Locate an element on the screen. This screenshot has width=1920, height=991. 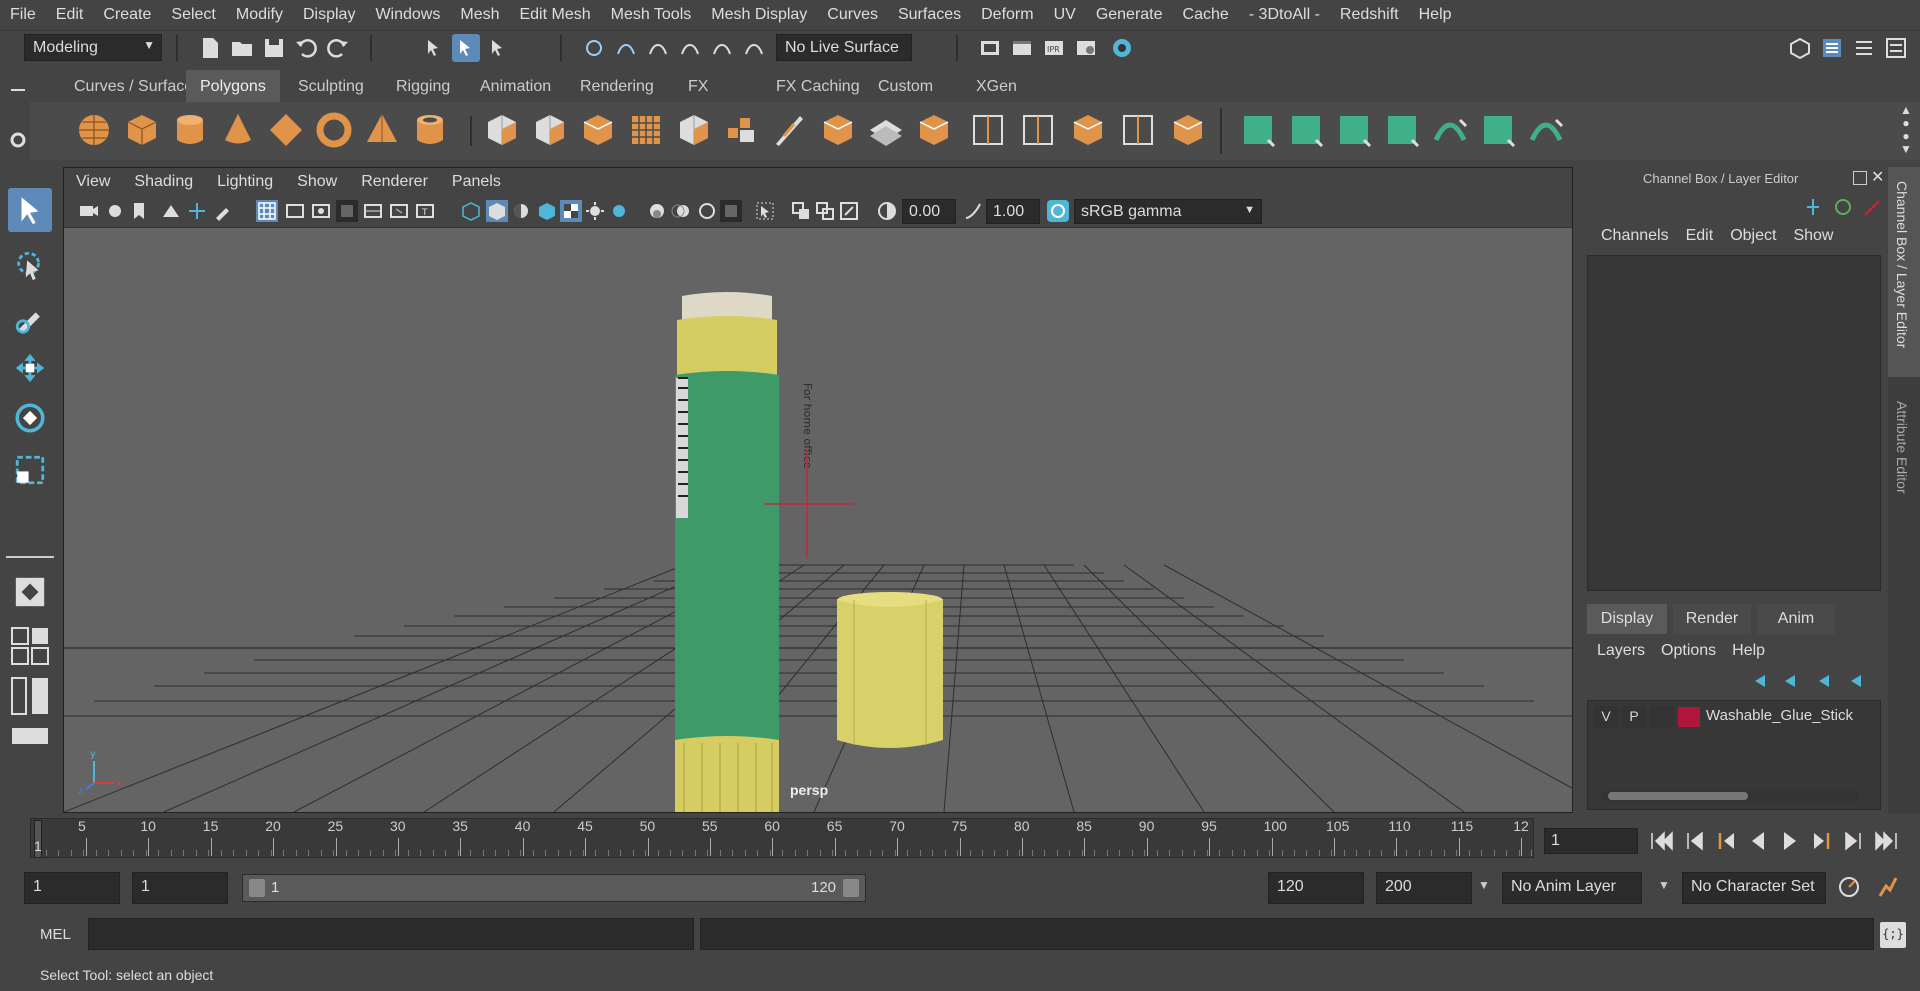
channel-list is located at coordinates (1734, 423).